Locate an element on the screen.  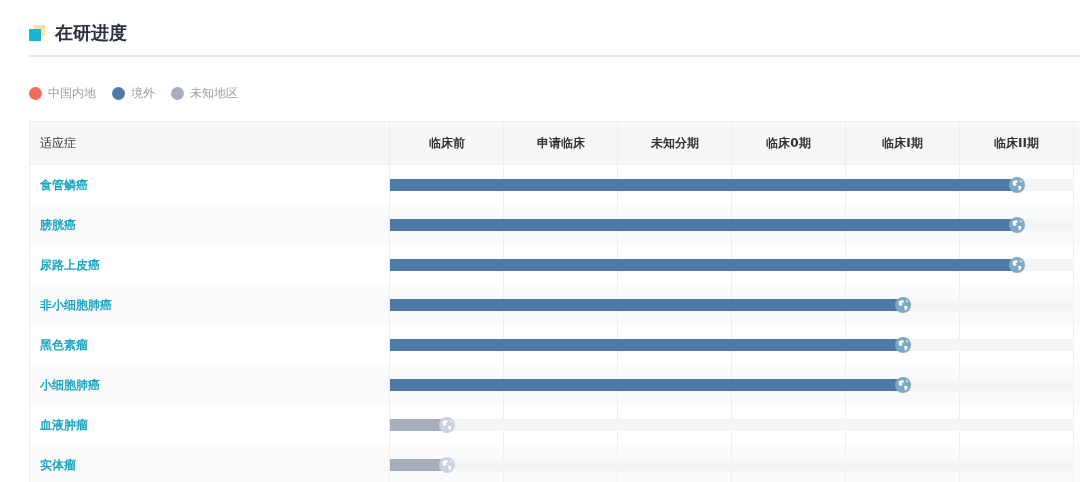
indication-link: 血液肿瘤 is located at coordinates (64, 425).